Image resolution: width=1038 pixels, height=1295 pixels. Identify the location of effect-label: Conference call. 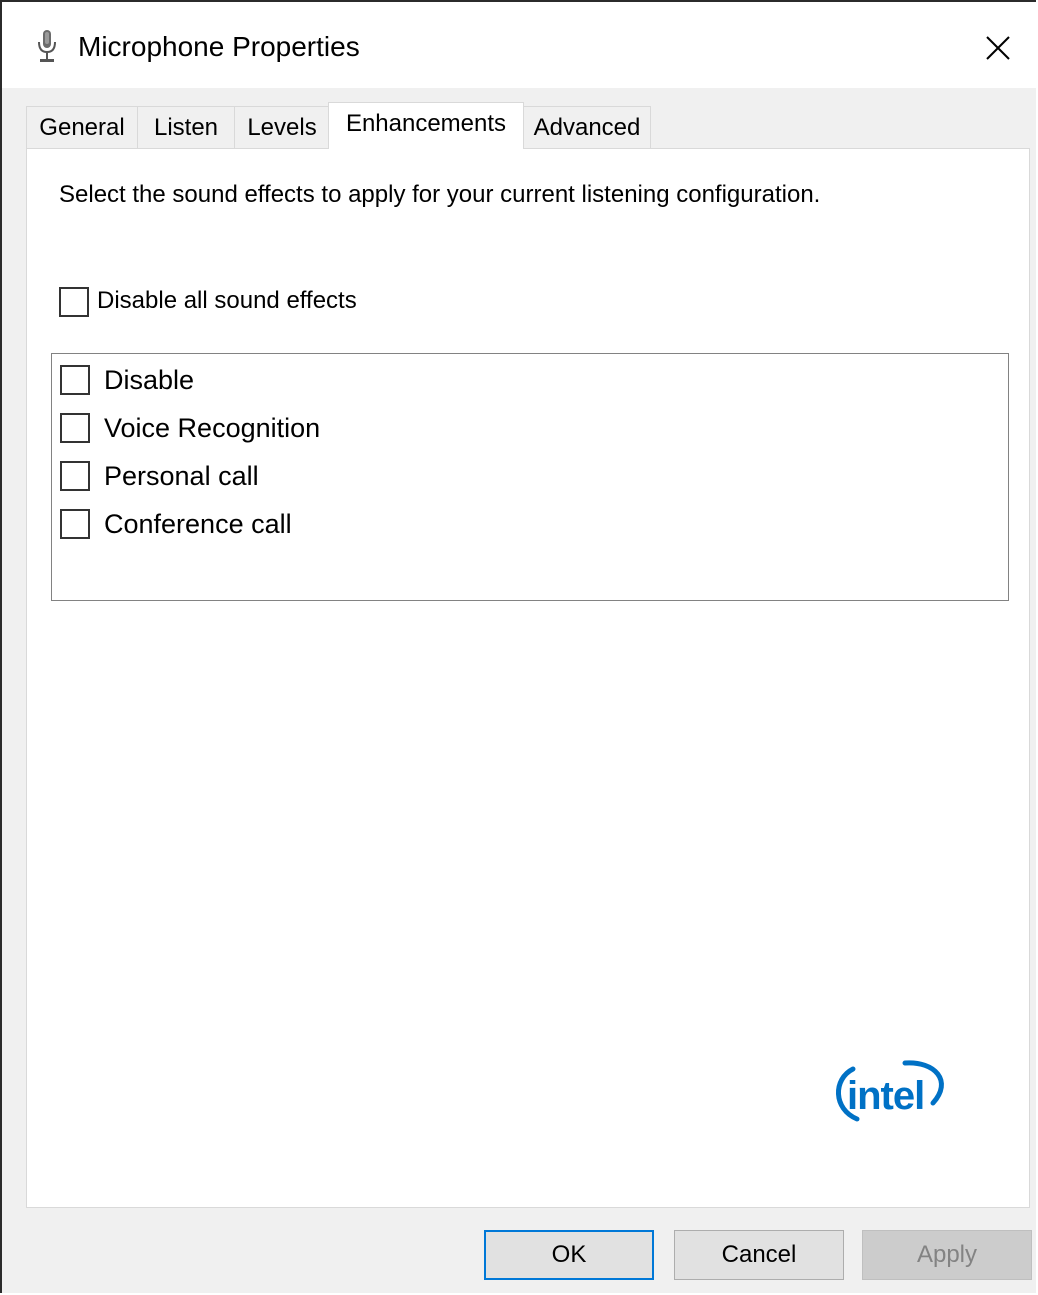
(198, 524).